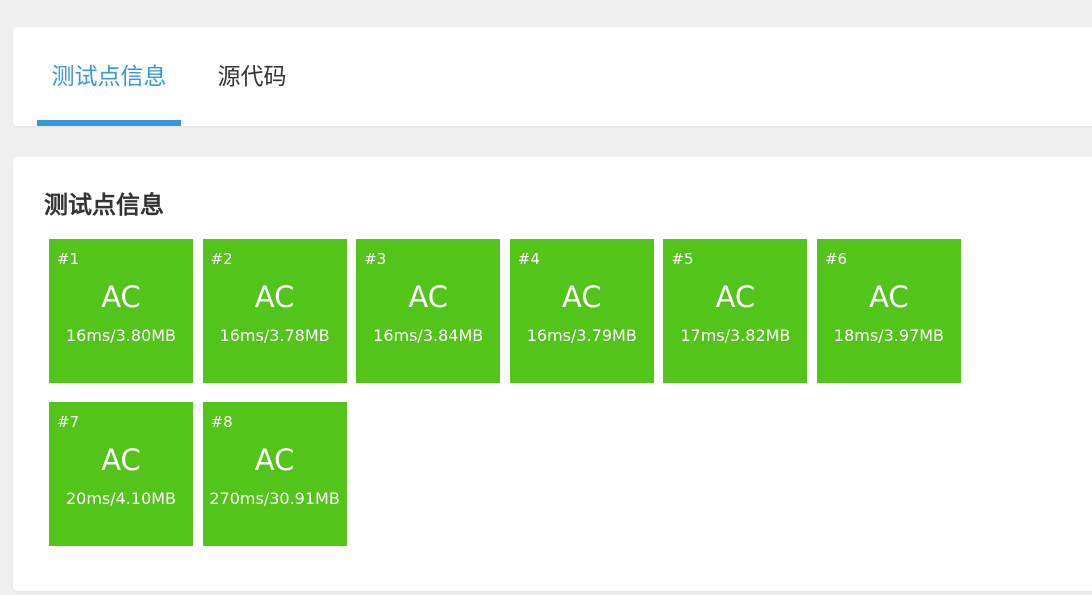  Describe the element at coordinates (109, 76) in the screenshot. I see `tab-test-points: 测试点信息` at that location.